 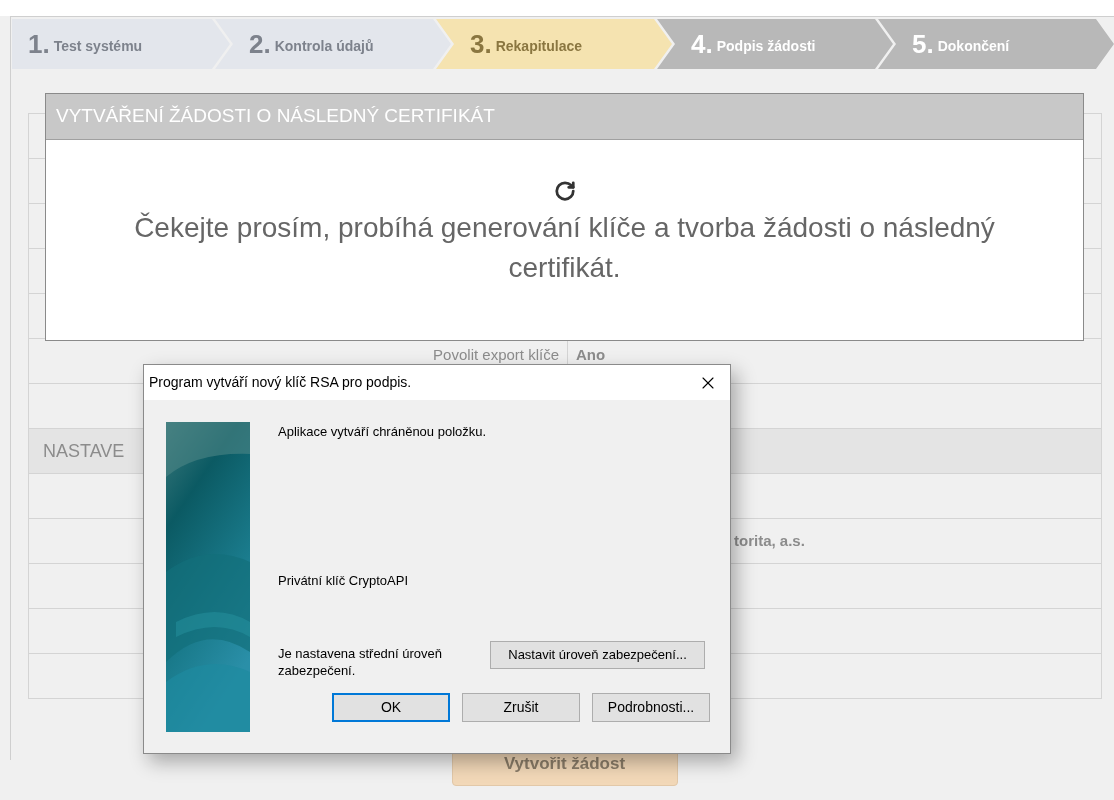 What do you see at coordinates (121, 44) in the screenshot?
I see `wizard-step: 1.Test systému` at bounding box center [121, 44].